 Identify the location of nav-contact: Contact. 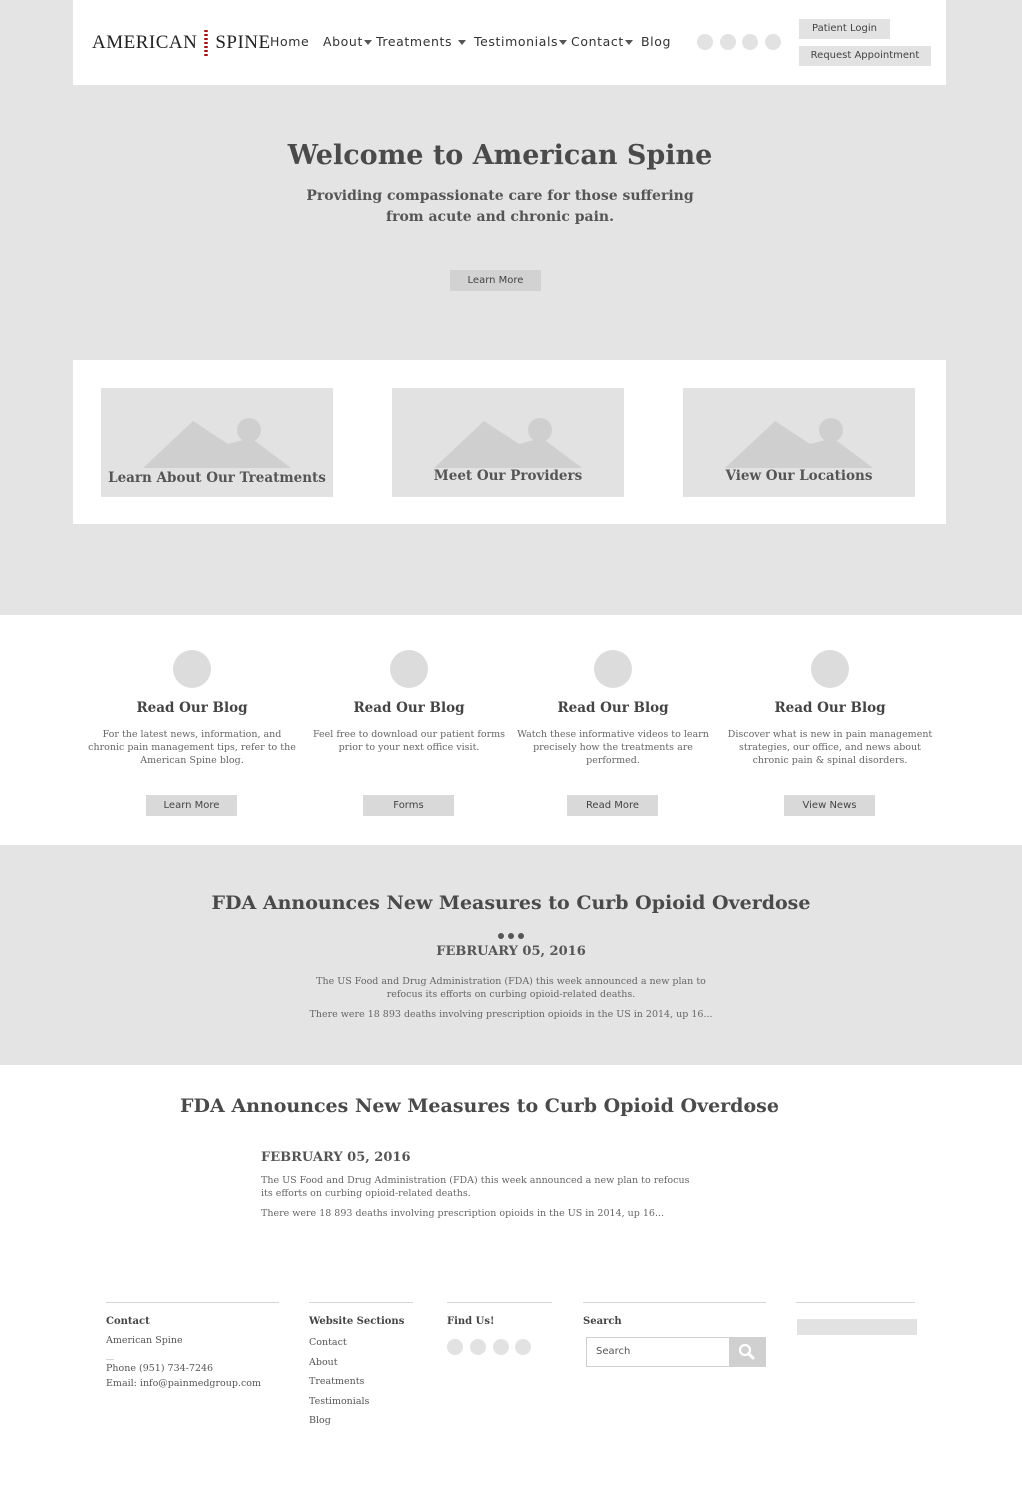
(602, 41).